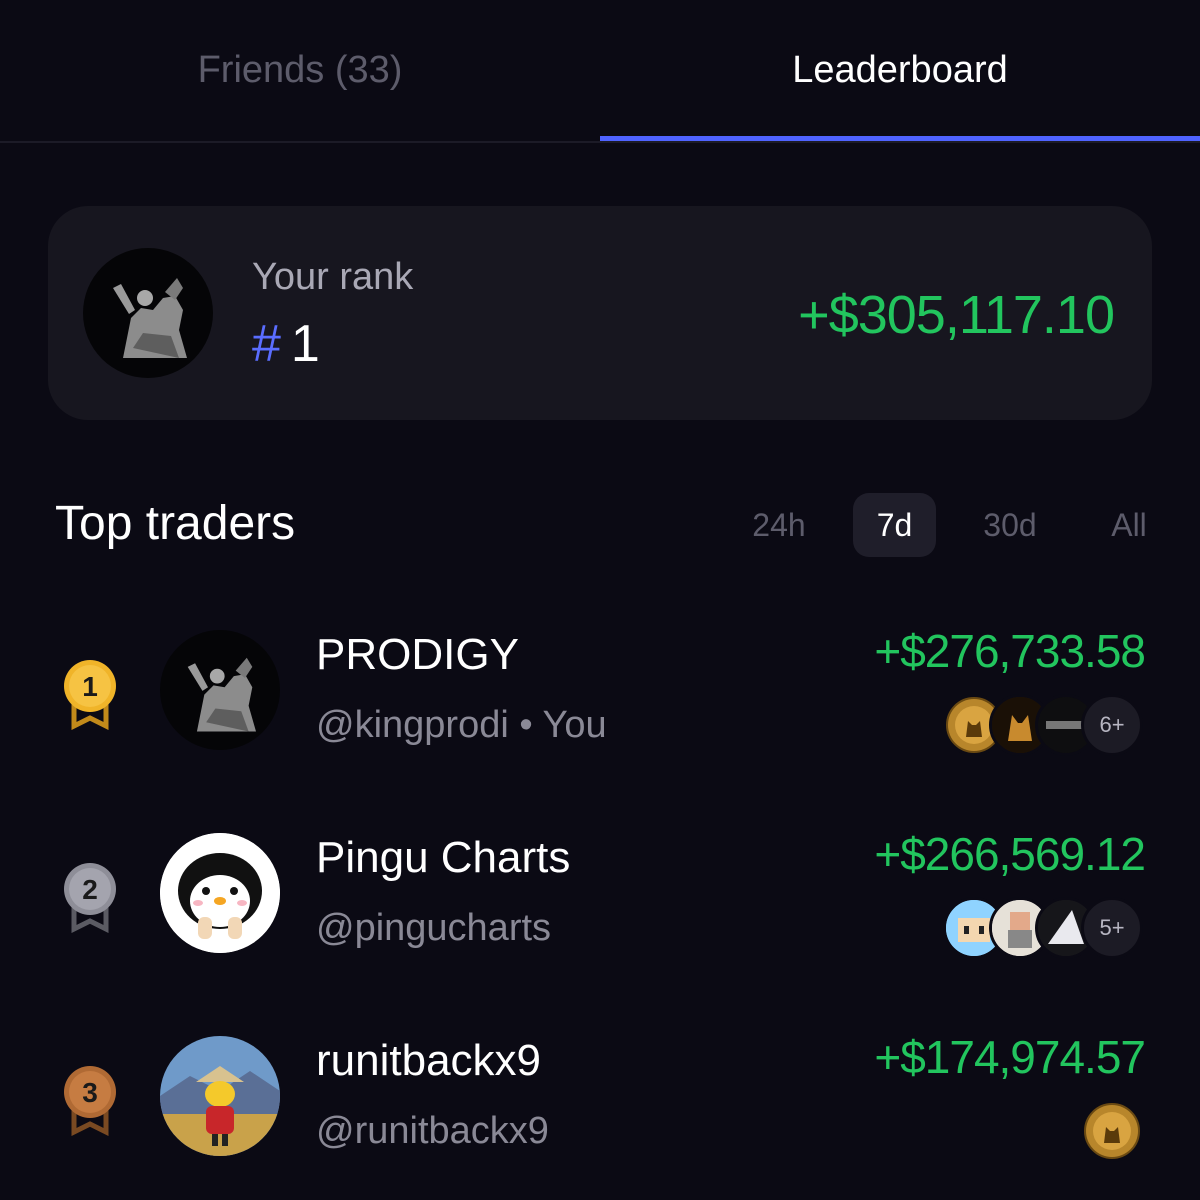 This screenshot has width=1200, height=1200. I want to click on silver-medal-icon: 2, so click(90, 898).